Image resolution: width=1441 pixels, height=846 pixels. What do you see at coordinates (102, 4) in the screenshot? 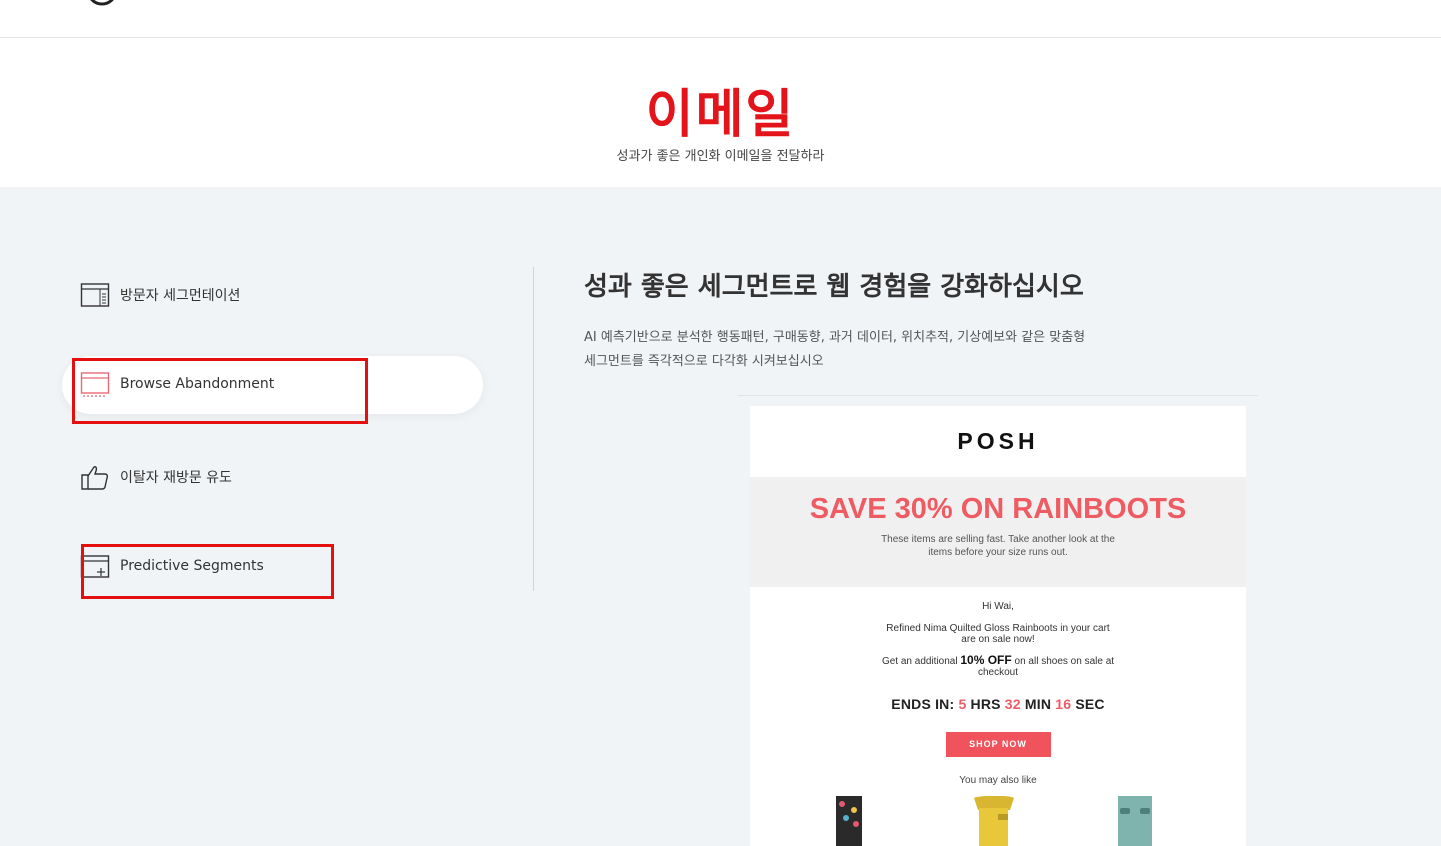
I see `site-logo-icon` at bounding box center [102, 4].